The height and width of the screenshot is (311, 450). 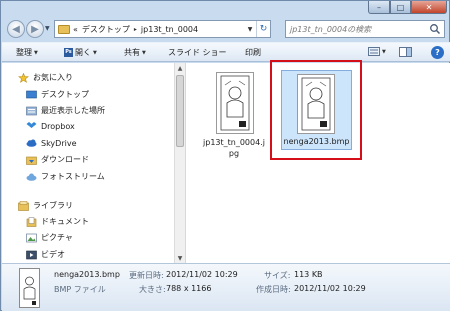 What do you see at coordinates (83, 52) in the screenshot?
I see `open-label: 開く` at bounding box center [83, 52].